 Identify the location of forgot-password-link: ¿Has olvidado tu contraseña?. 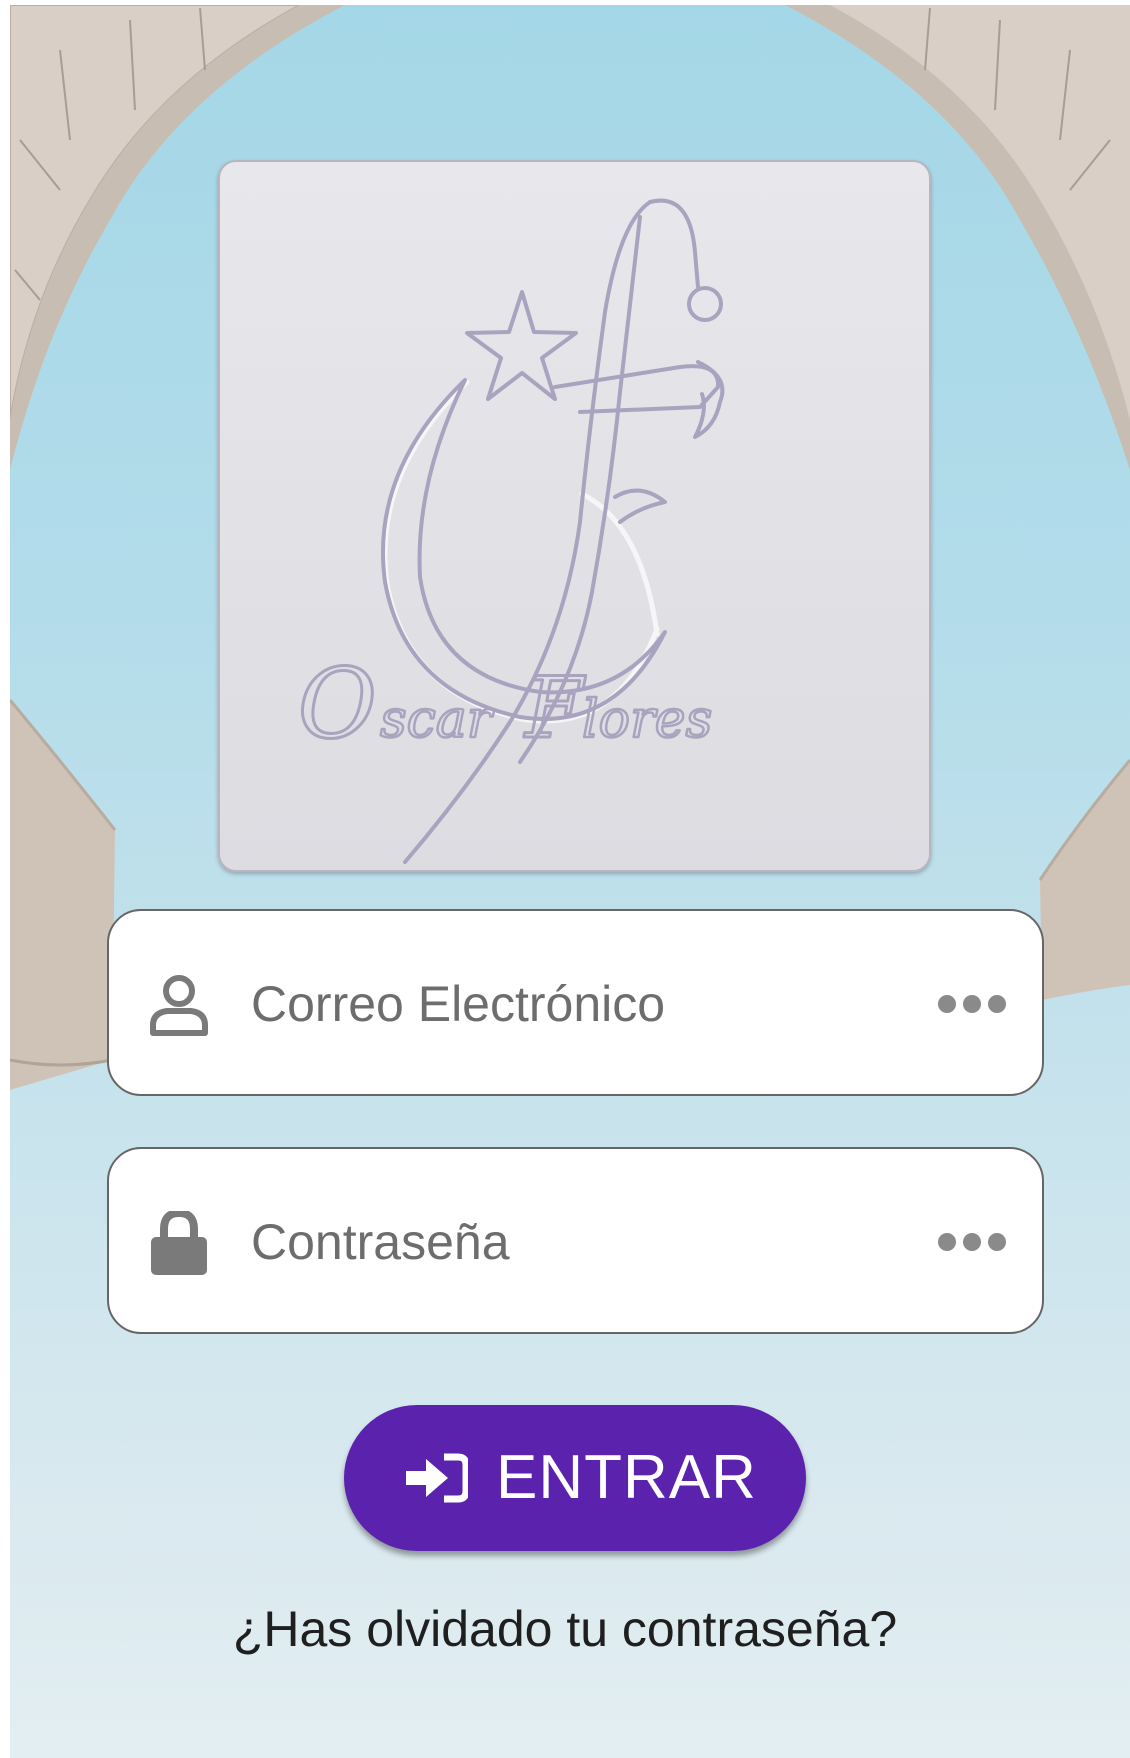
(565, 1629).